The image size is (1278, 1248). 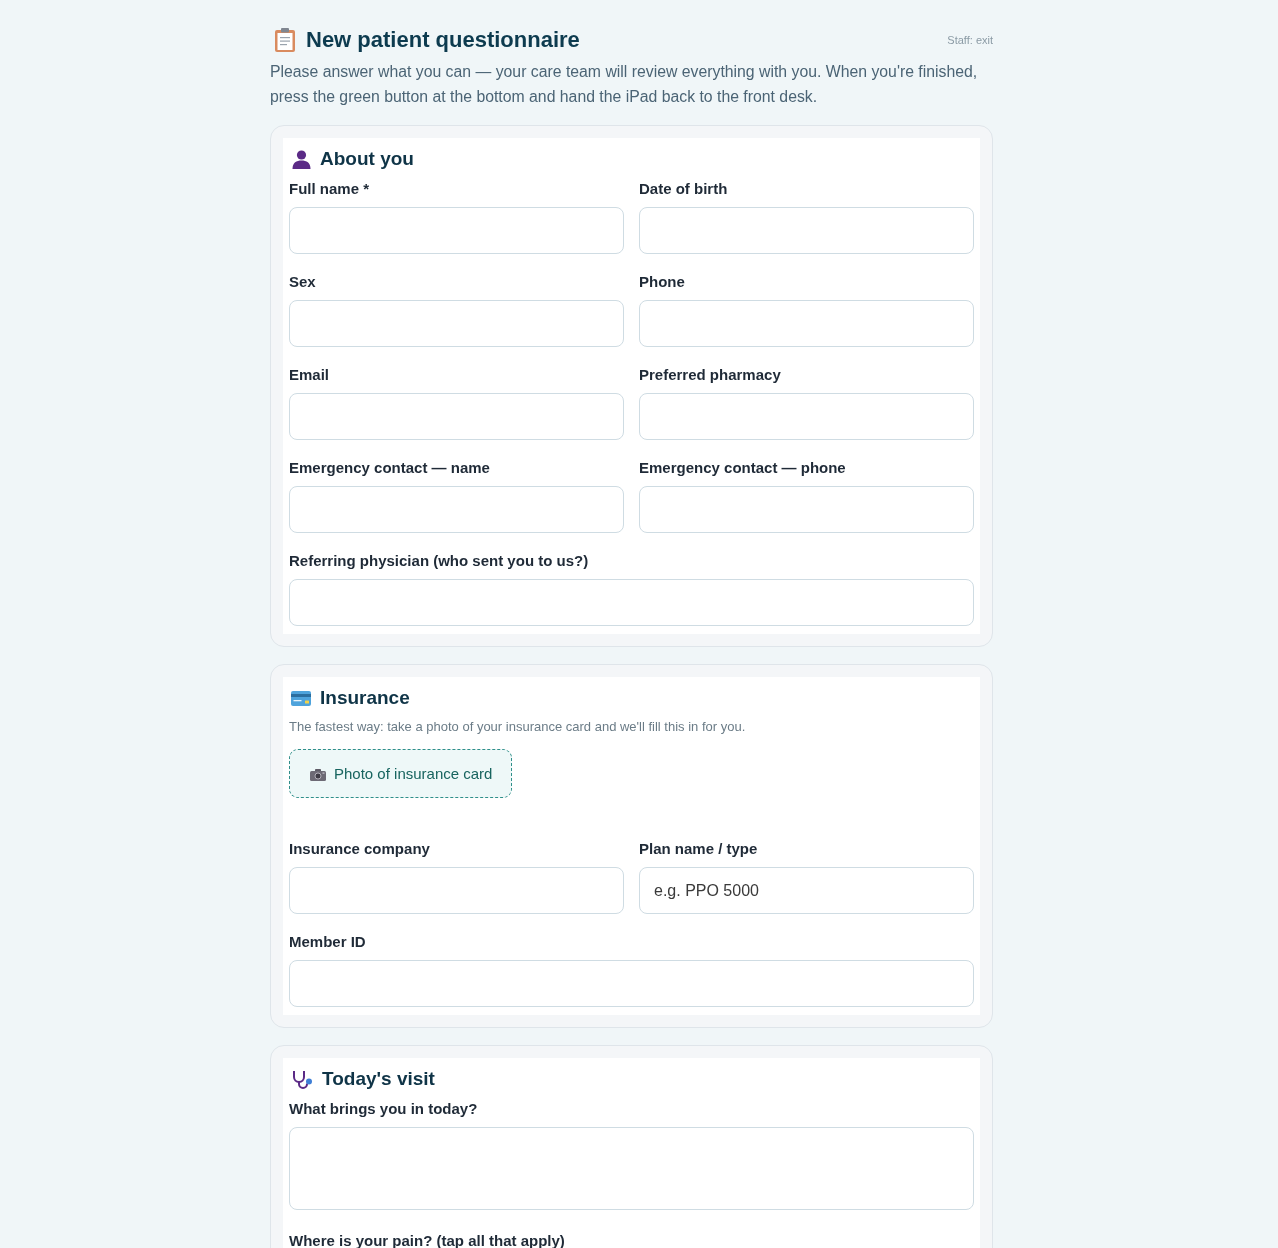 I want to click on intro-text: Please answer what you can — your care team will review everything with you. When you're finished, press the green button at the bottom and hand the iPad back to the front desk., so click(x=624, y=84).